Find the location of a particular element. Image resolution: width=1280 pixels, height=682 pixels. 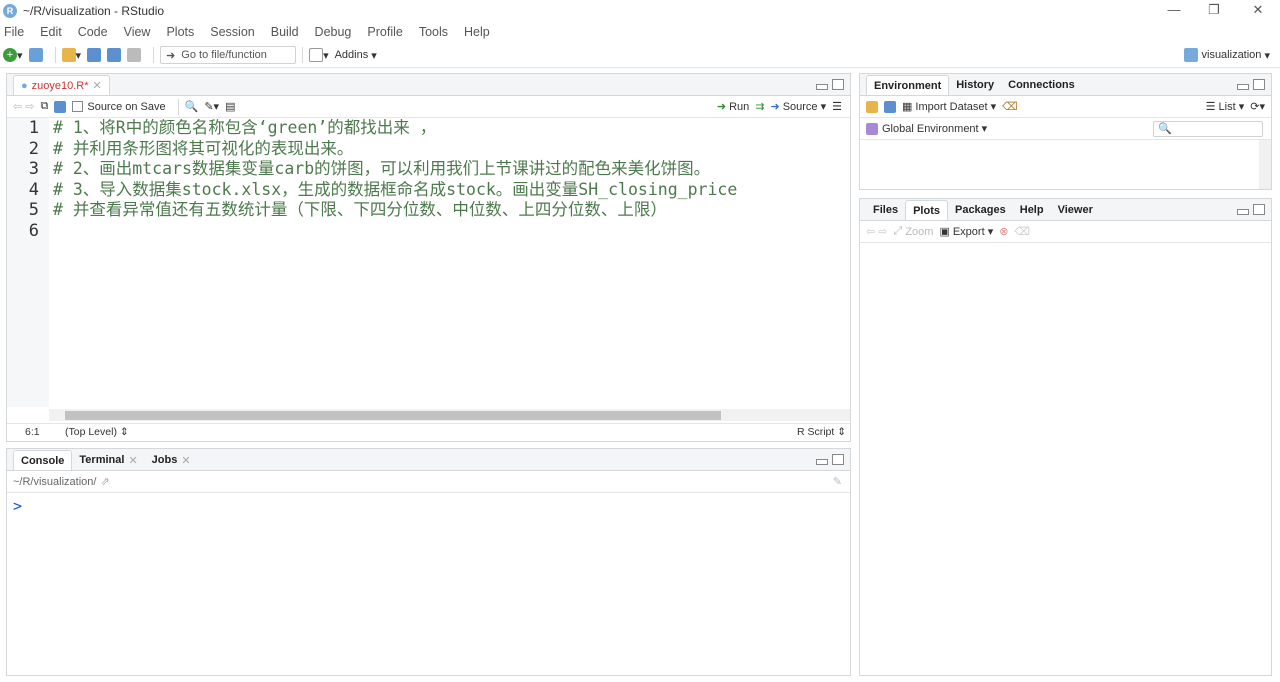

grid-layout-button: ▾ is located at coordinates (319, 55).